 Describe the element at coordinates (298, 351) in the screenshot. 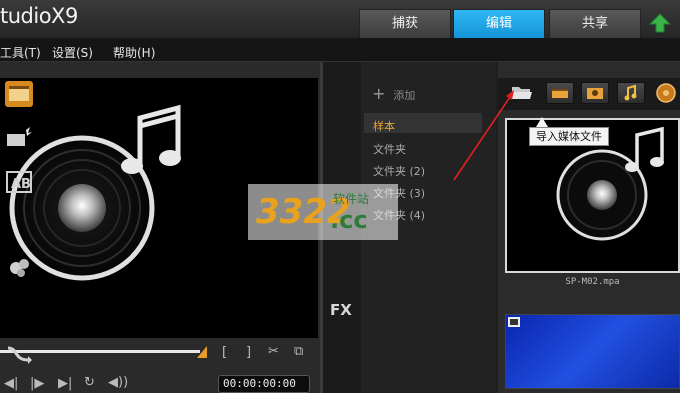

I see `copy-icon: ⧉` at that location.